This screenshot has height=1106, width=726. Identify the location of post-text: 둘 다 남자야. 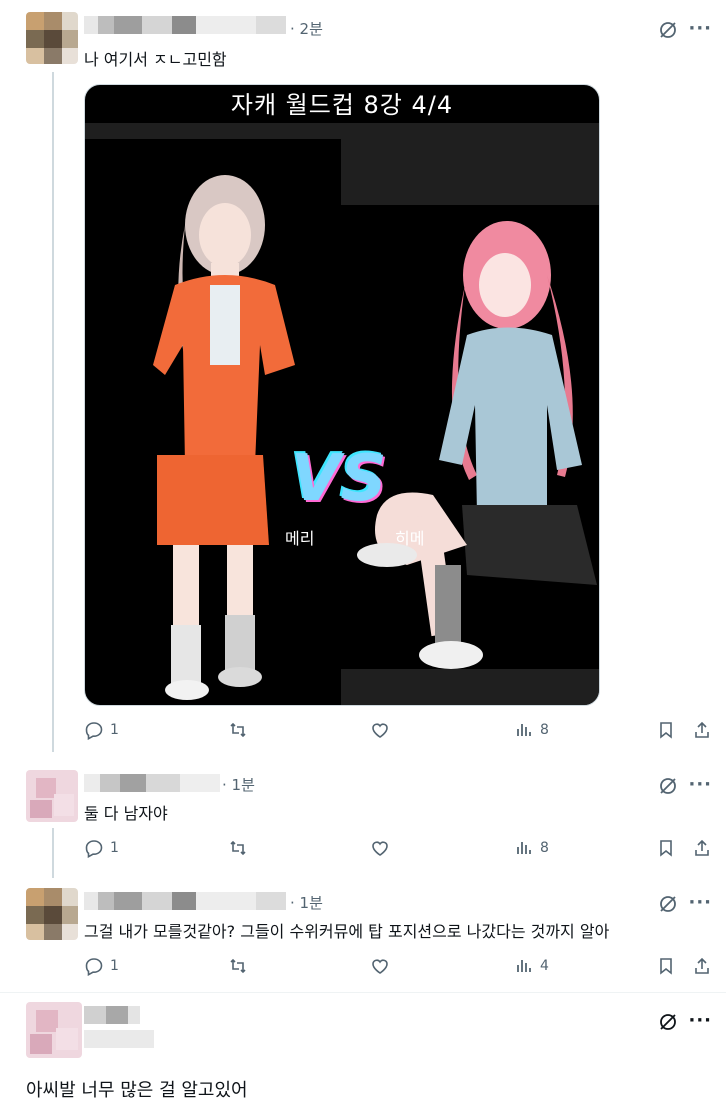
(126, 813).